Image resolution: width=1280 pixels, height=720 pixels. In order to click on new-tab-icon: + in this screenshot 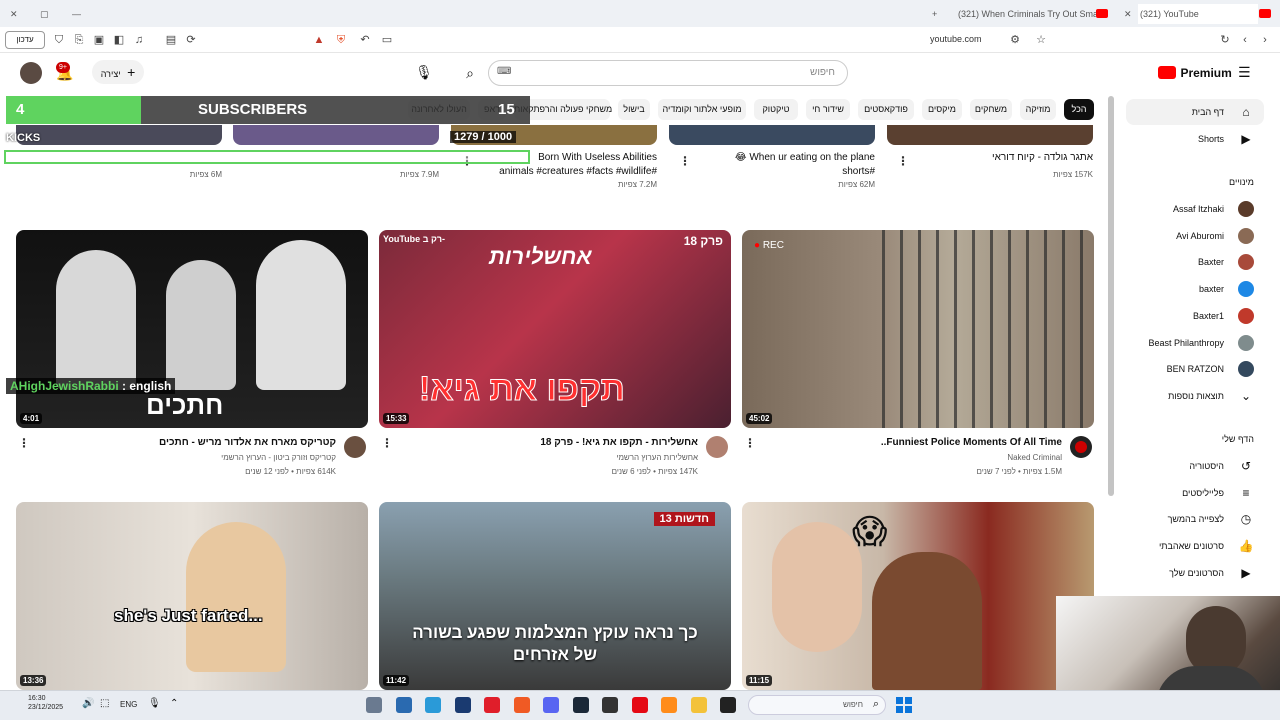, I will do `click(938, 14)`.